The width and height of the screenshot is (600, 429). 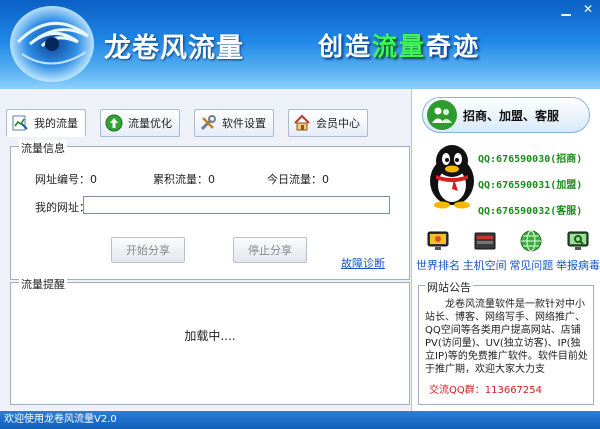 I want to click on tab-traffic-optimize: 流量优化, so click(x=140, y=123).